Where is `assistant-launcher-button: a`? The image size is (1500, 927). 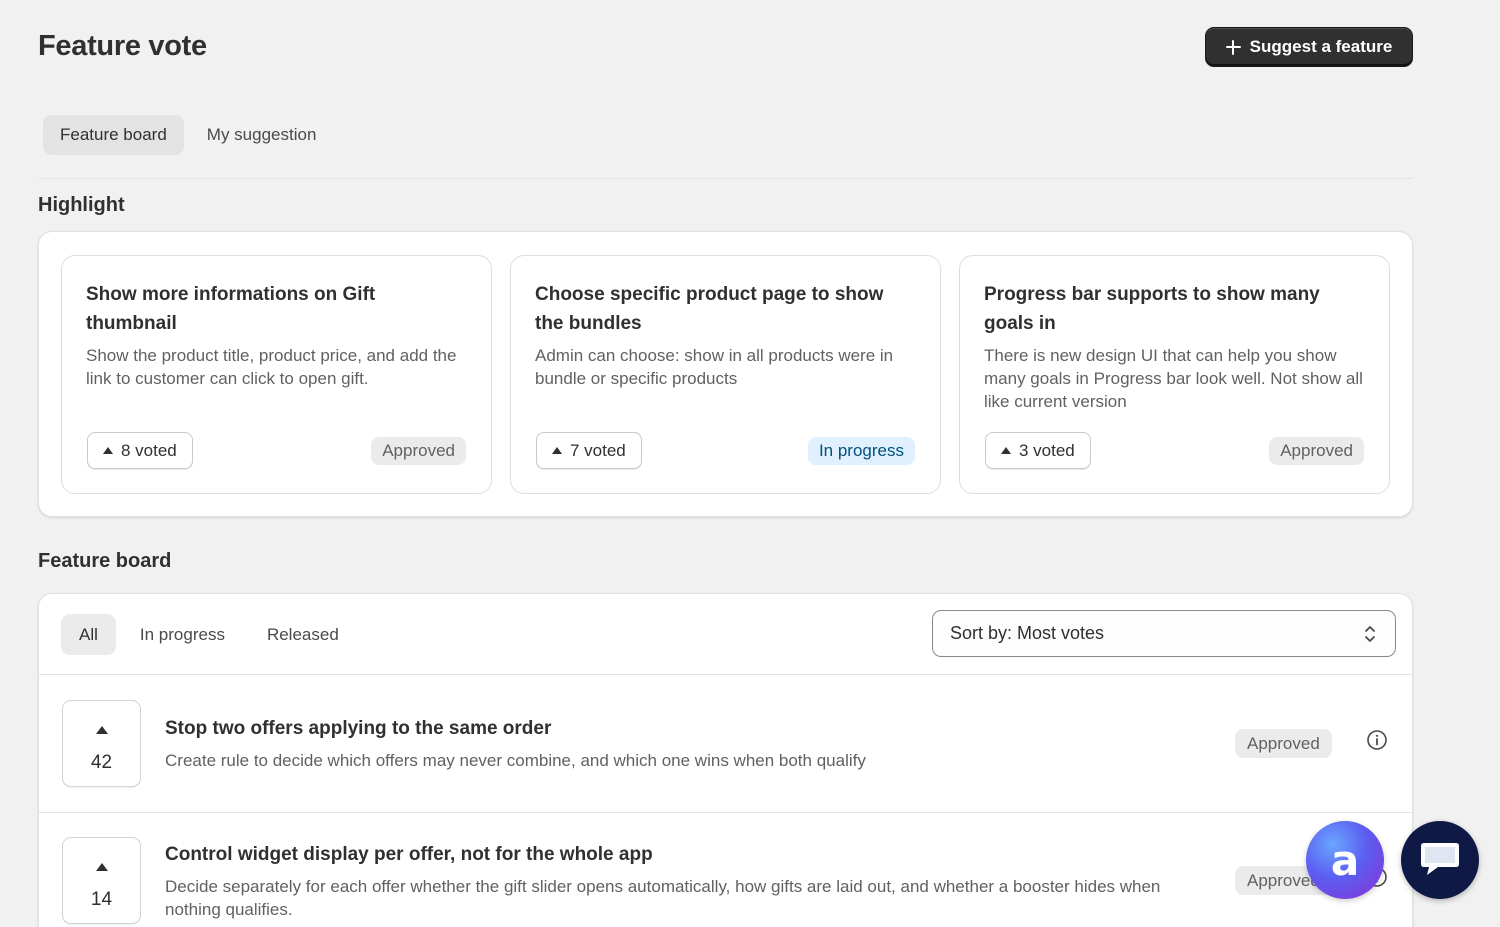
assistant-launcher-button: a is located at coordinates (1345, 860).